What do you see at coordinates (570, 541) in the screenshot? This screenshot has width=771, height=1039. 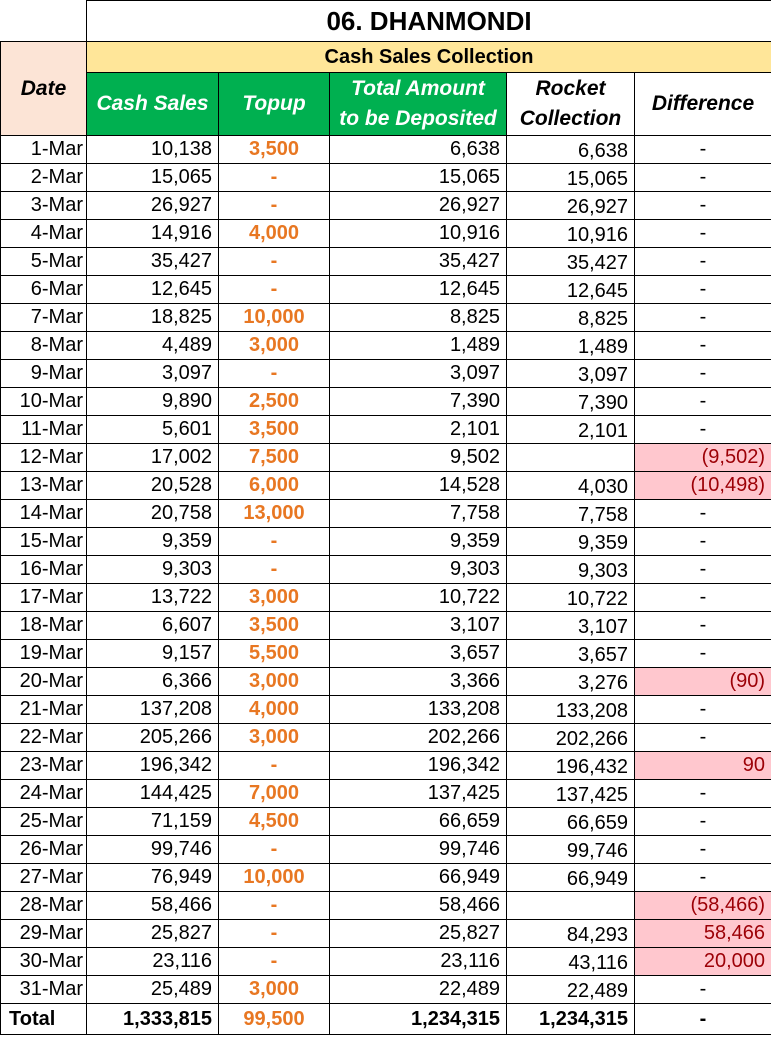 I see `rocket-collection-cell: 9,359` at bounding box center [570, 541].